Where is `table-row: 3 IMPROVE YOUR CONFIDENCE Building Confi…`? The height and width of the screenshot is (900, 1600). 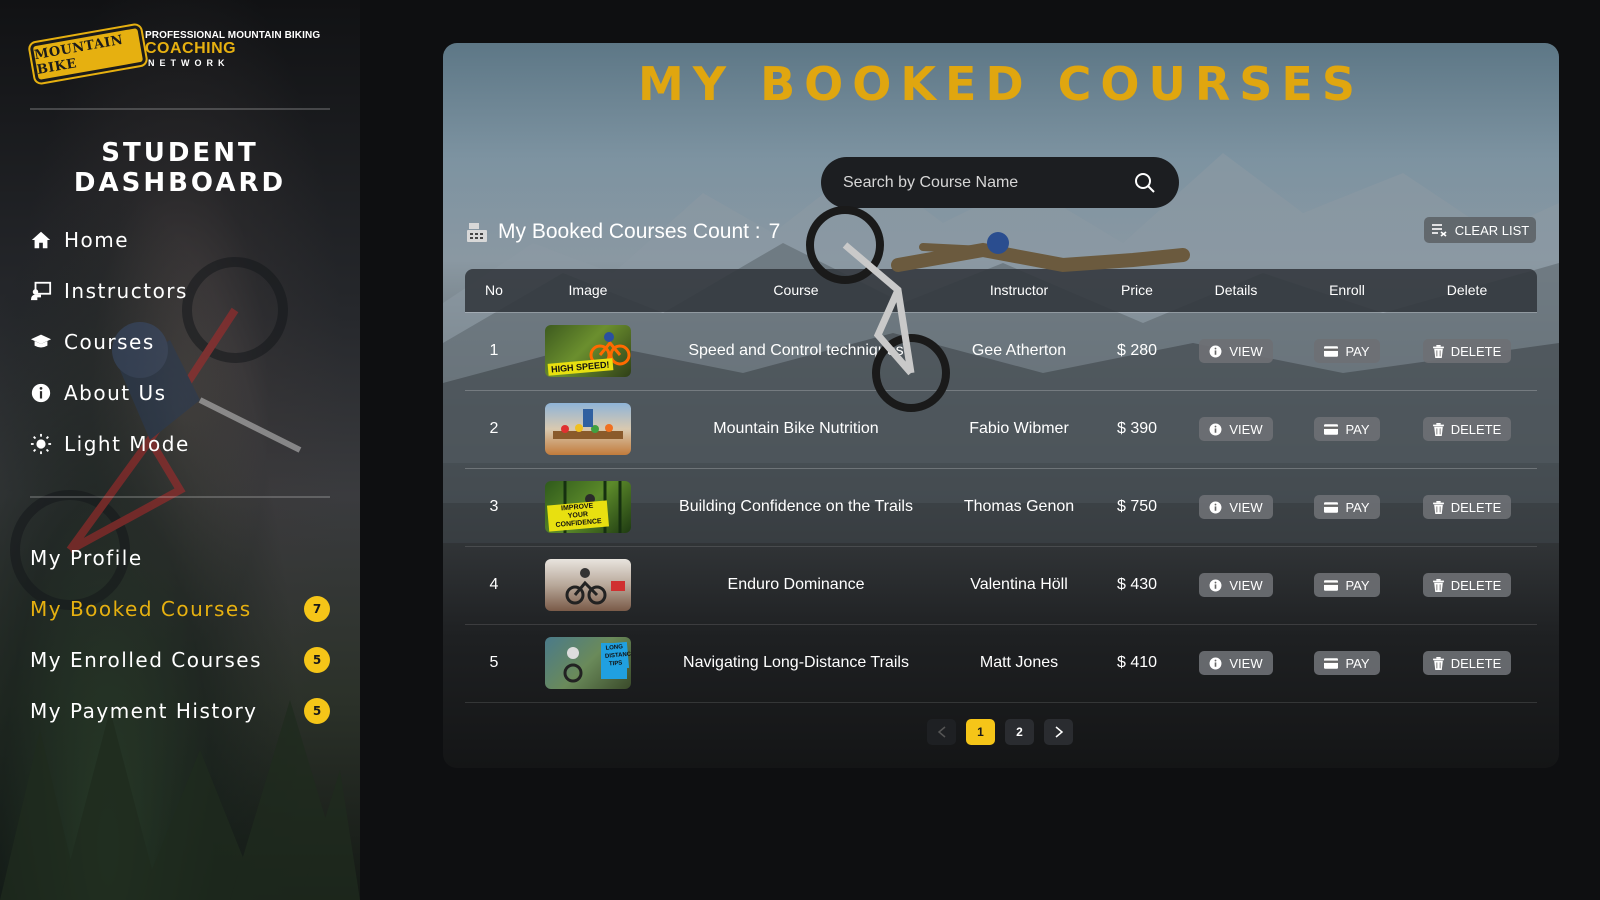
table-row: 3 IMPROVE YOUR CONFIDENCE Building Confi… is located at coordinates (1001, 507).